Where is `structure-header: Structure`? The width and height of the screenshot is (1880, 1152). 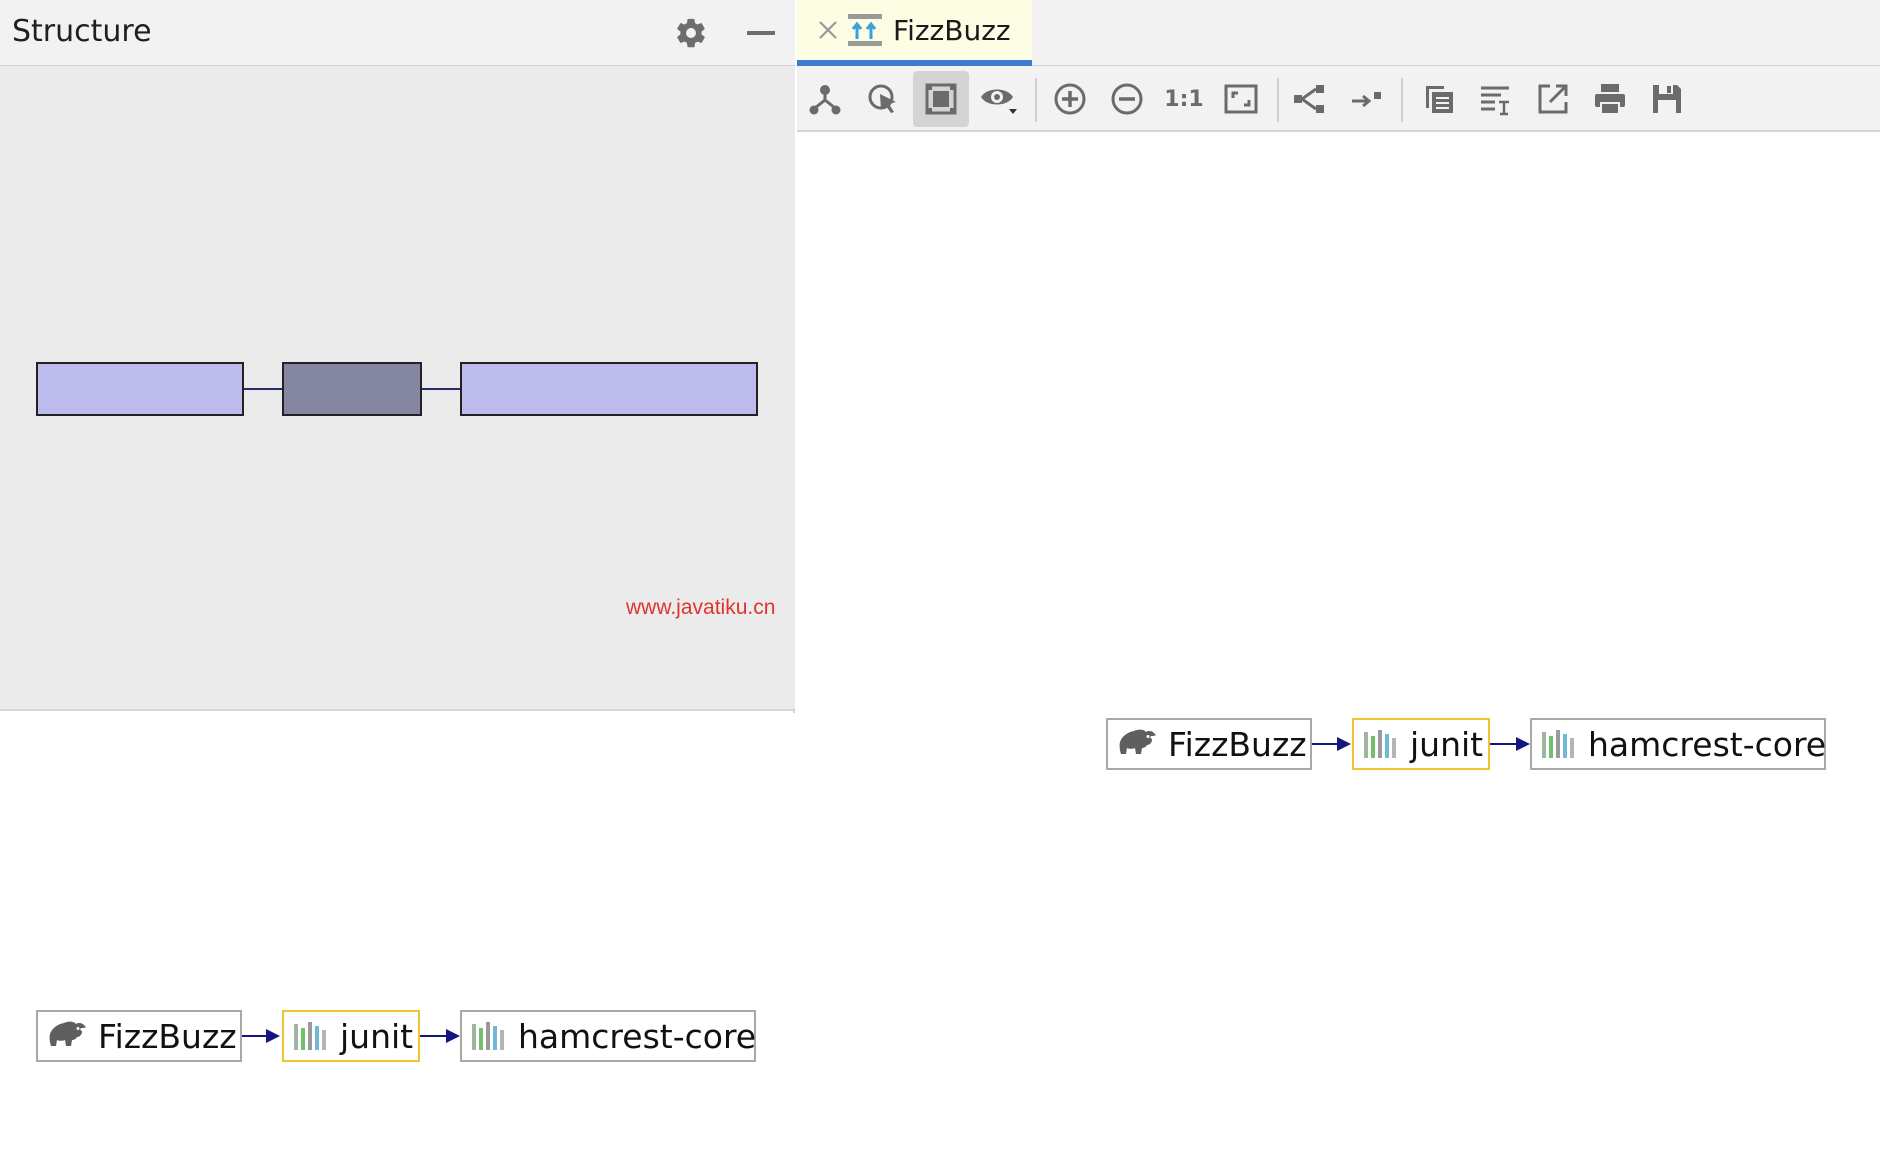 structure-header: Structure is located at coordinates (397, 33).